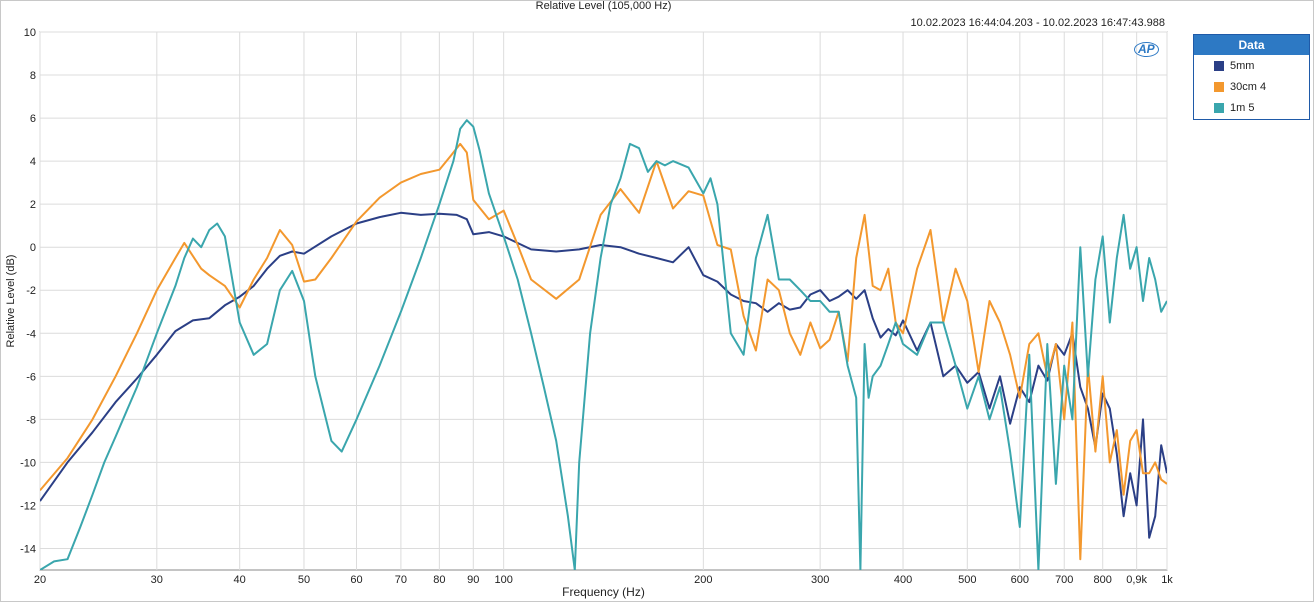  I want to click on legend-item-5mm: 5mm, so click(1251, 65).